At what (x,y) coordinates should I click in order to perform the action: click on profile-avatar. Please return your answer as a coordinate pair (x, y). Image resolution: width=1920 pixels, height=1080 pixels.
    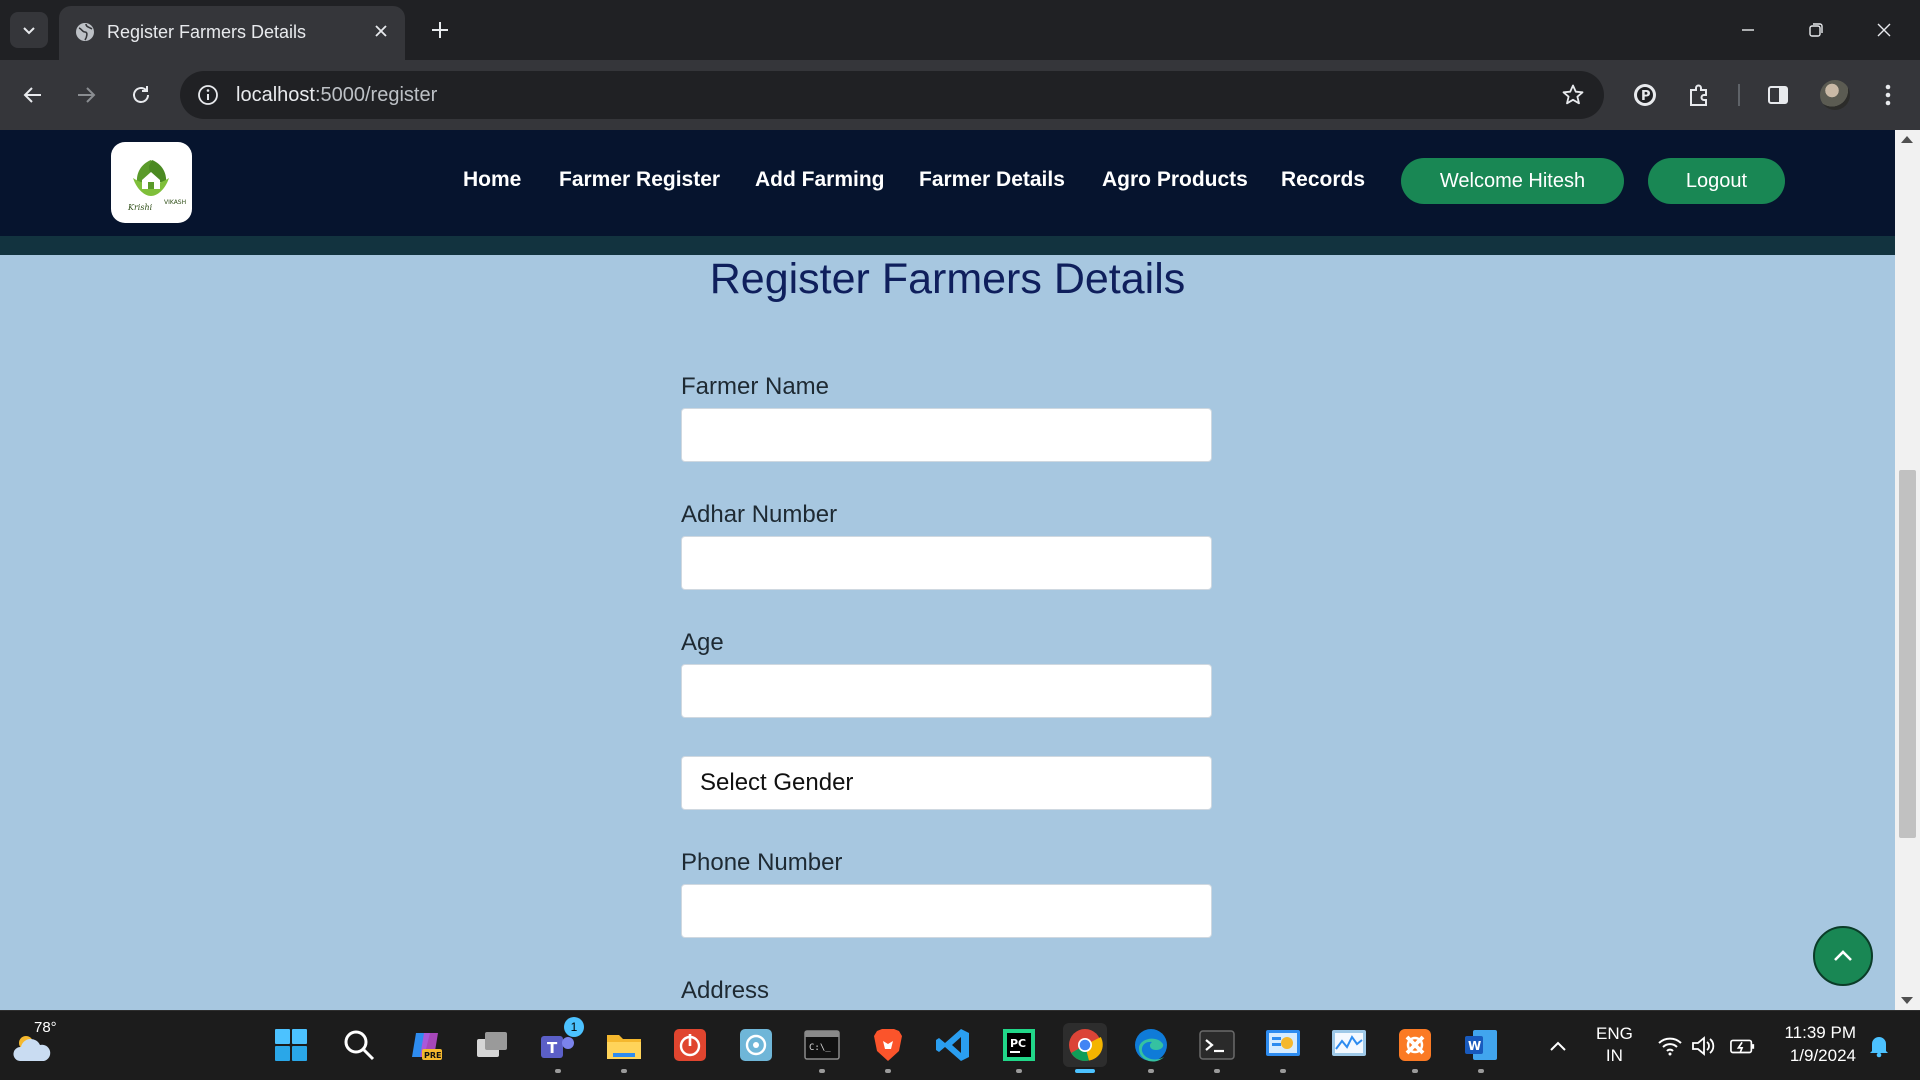
    Looking at the image, I should click on (1835, 95).